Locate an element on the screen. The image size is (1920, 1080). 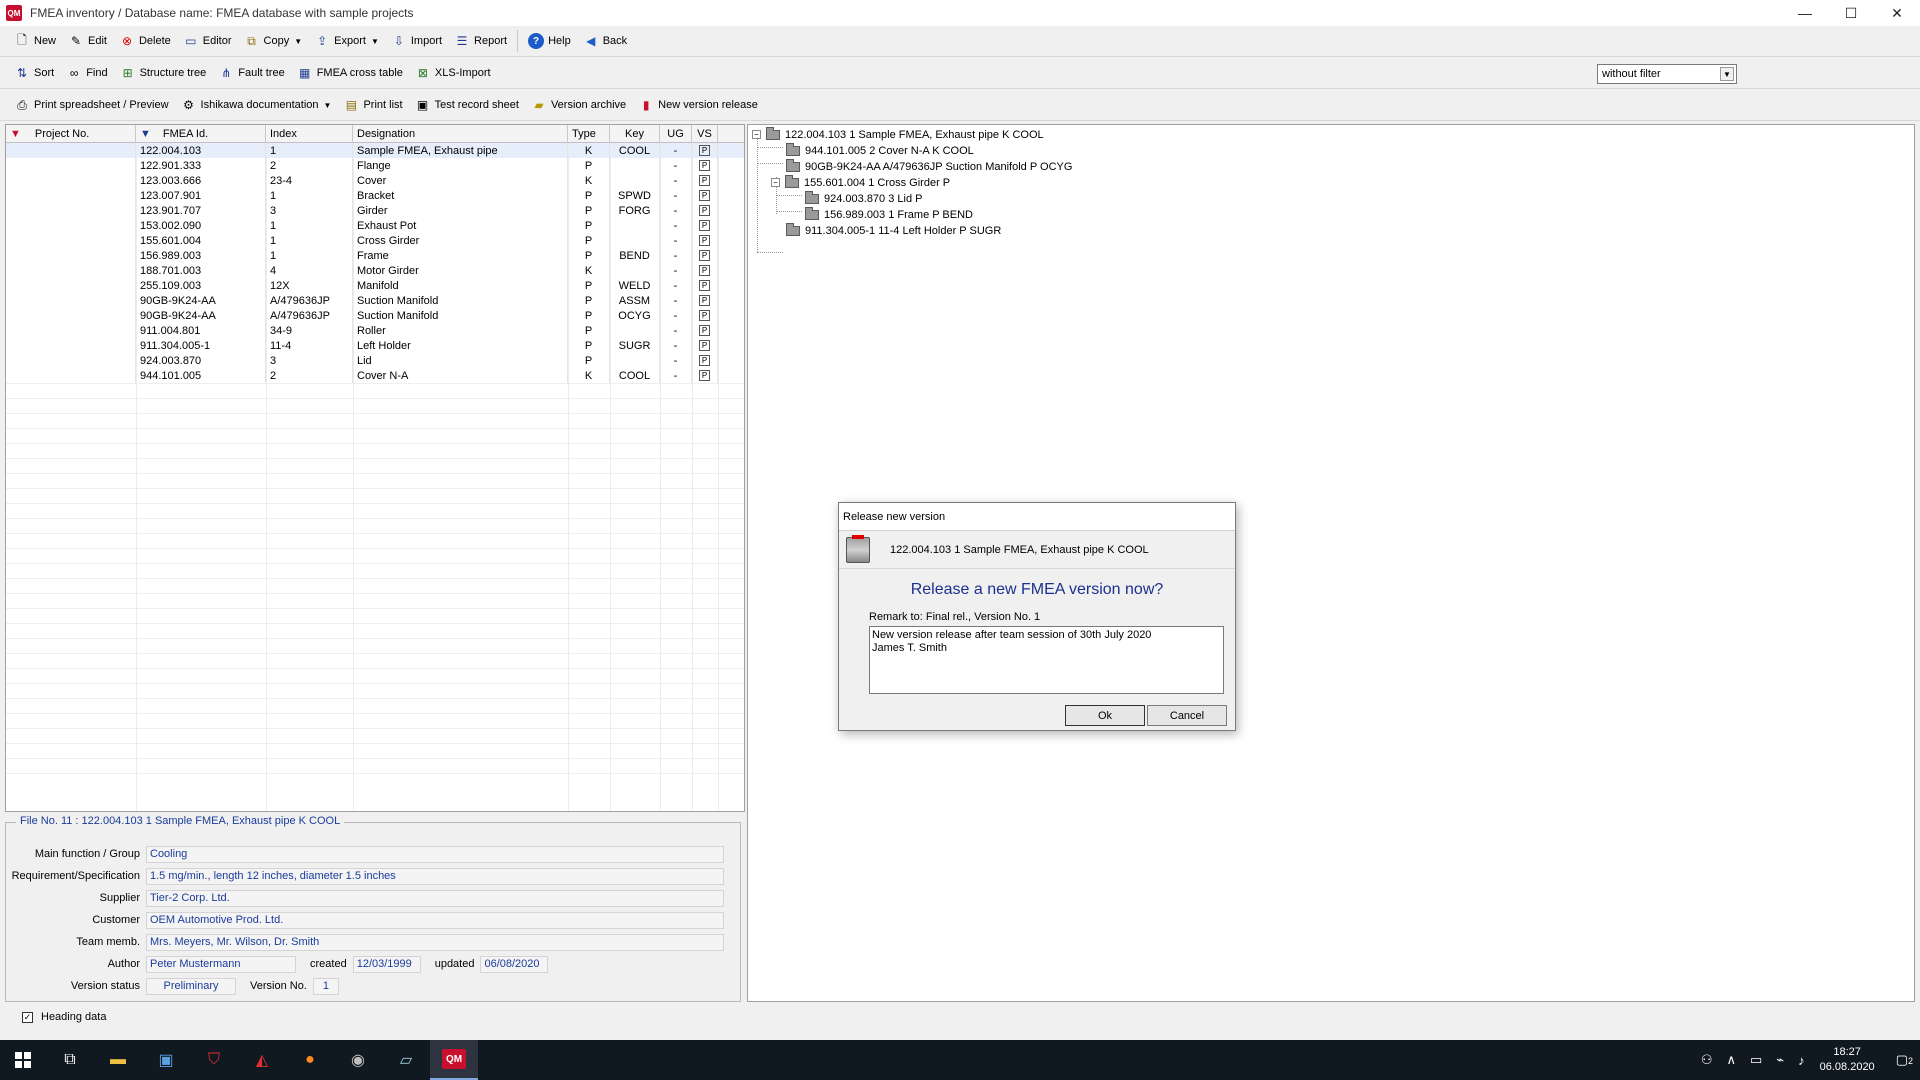
filter-dropdown: without filter ▼ is located at coordinates (1667, 74).